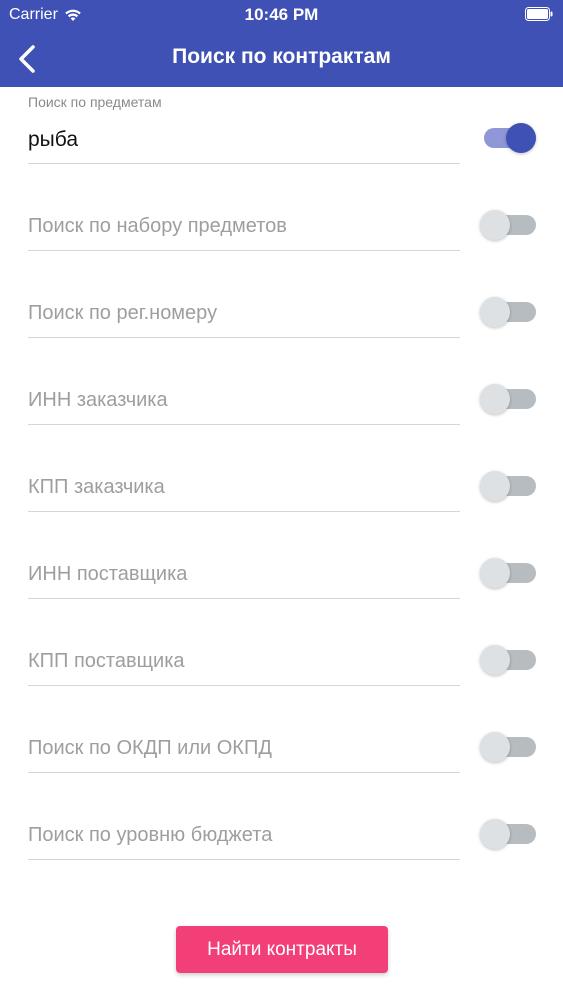  I want to click on filter-row-subject: Поиск по предметам рыба, so click(281, 130).